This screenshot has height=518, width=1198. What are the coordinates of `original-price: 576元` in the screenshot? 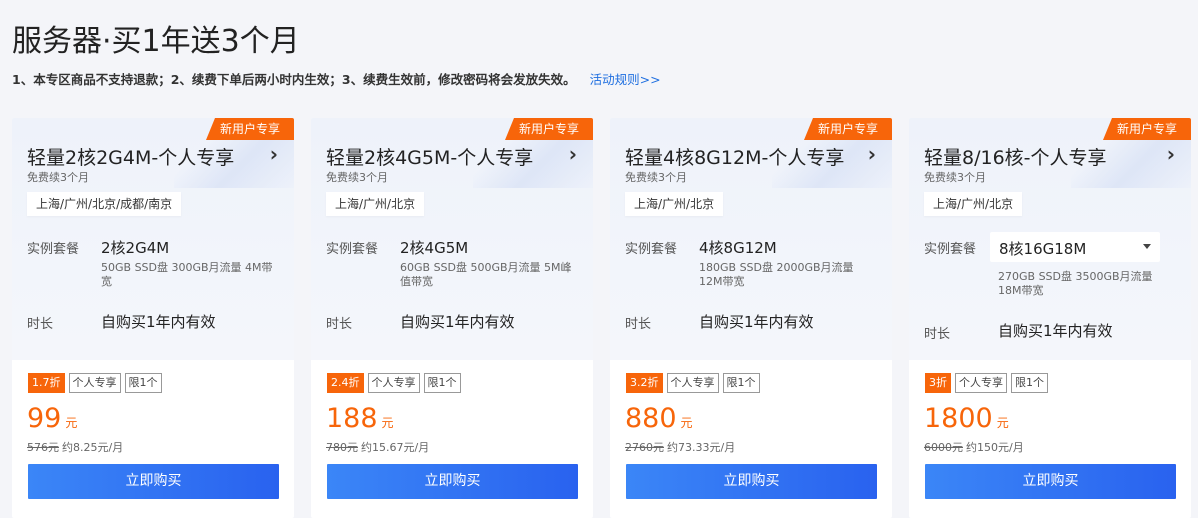 It's located at (43, 447).